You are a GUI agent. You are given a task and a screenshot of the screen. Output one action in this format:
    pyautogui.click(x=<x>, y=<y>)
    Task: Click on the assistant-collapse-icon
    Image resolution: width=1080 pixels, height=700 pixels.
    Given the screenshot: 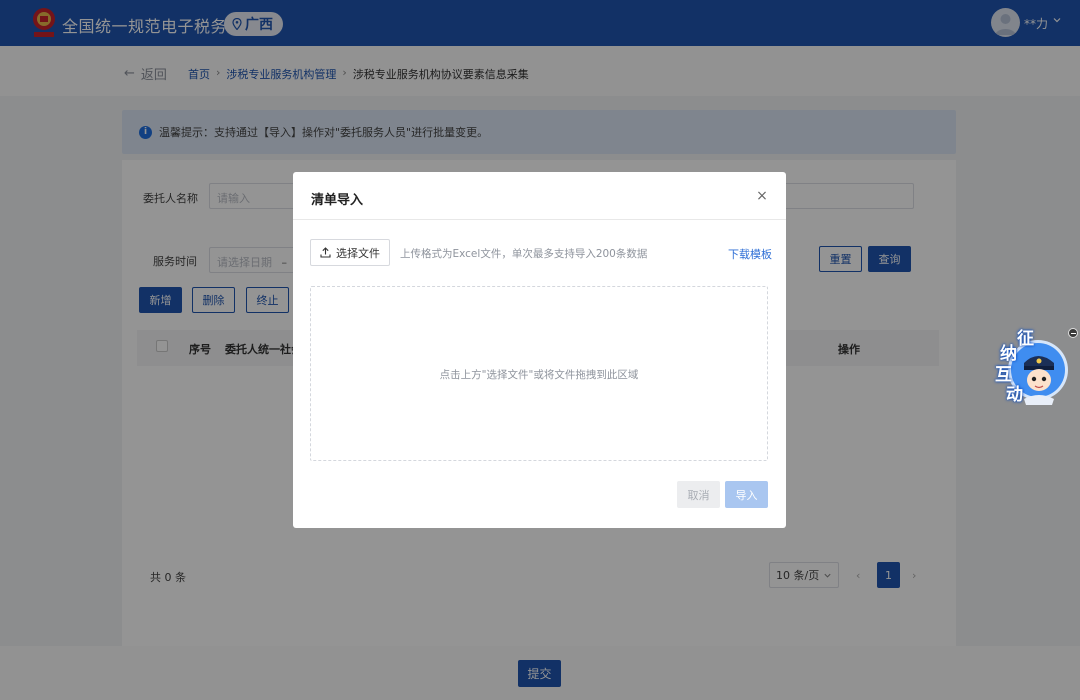 What is the action you would take?
    pyautogui.click(x=1073, y=333)
    